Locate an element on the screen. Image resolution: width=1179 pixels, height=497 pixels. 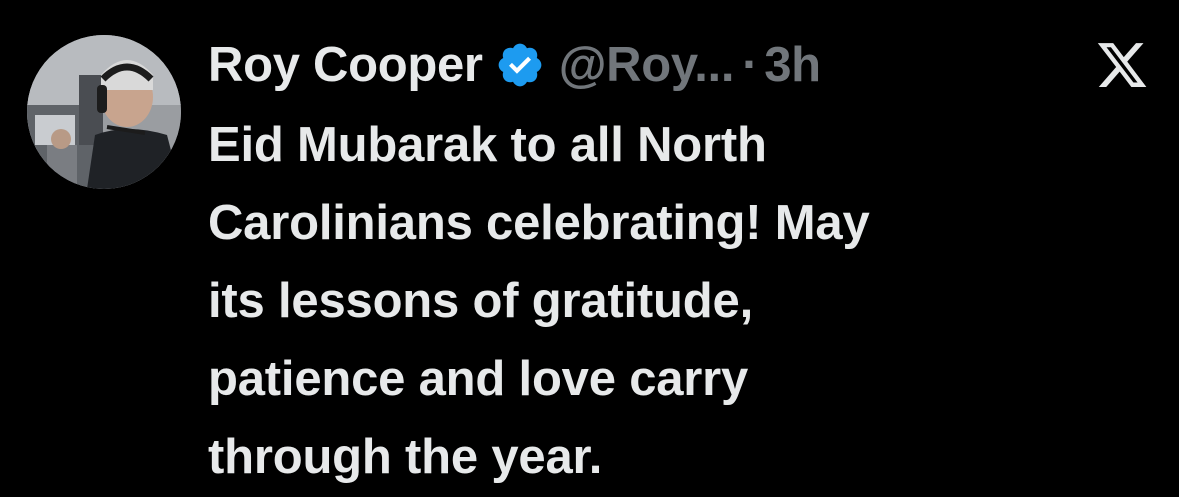
tweet-header: Roy Cooper @Roy... · 3h is located at coordinates (514, 65).